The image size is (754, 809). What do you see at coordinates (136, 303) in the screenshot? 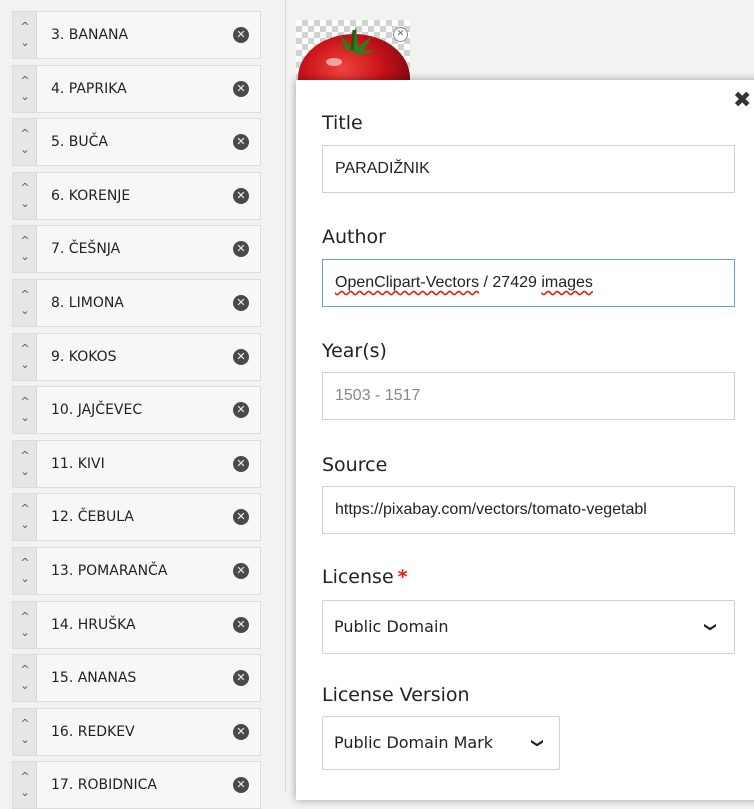
I see `list-item: ^ ⌄ 8. LIMONA ✕` at bounding box center [136, 303].